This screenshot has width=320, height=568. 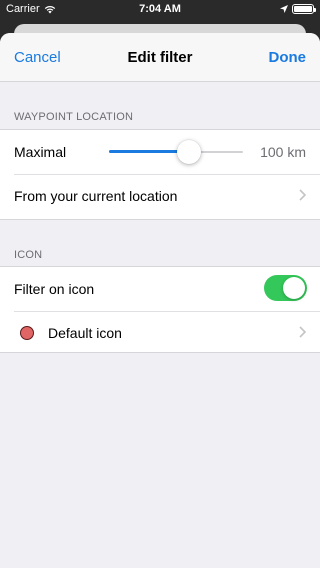 What do you see at coordinates (74, 117) in the screenshot?
I see `section-header-waypoint-location: WAYPOINT LOCATION` at bounding box center [74, 117].